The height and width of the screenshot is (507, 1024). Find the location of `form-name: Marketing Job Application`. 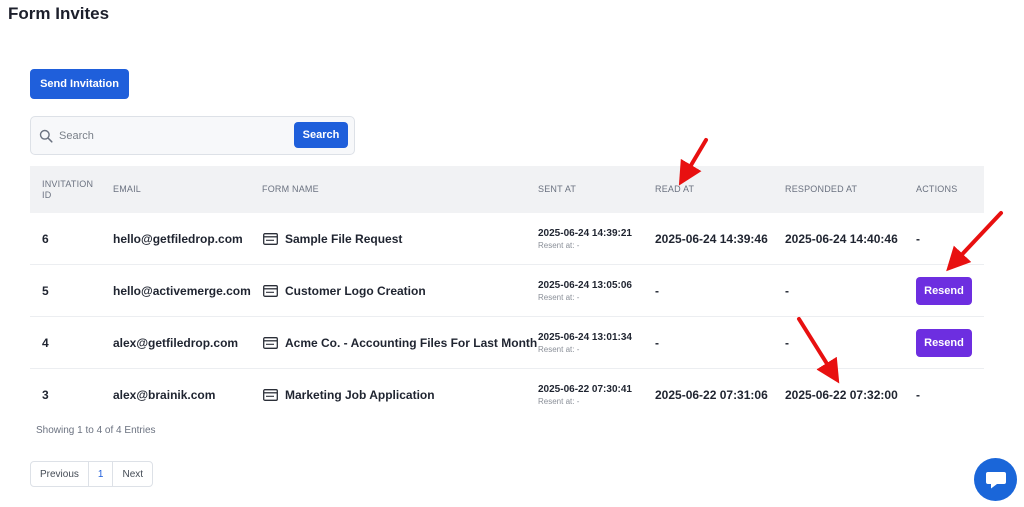

form-name: Marketing Job Application is located at coordinates (360, 395).